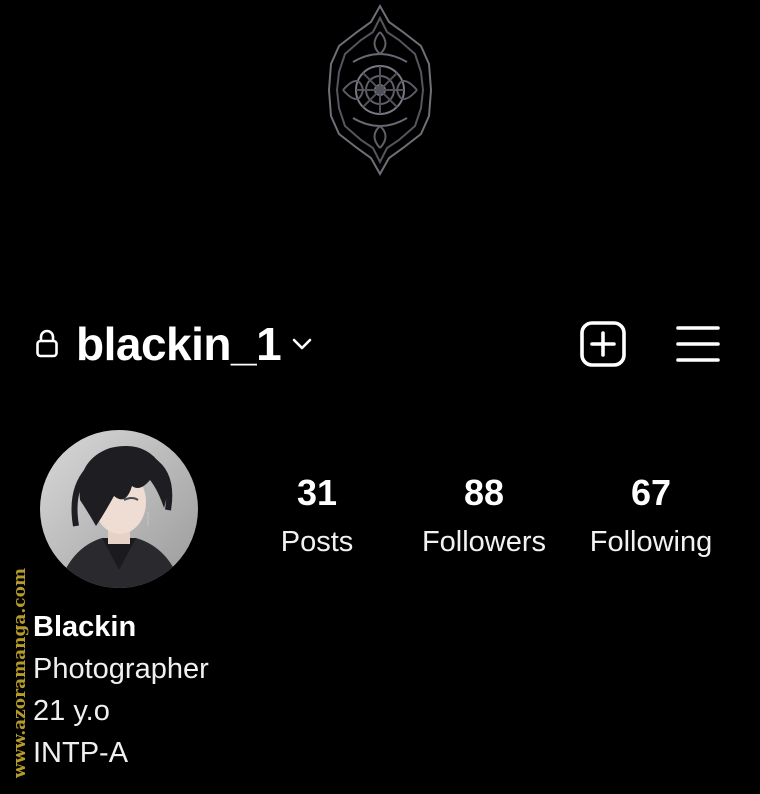 The height and width of the screenshot is (794, 760). I want to click on posts-count: 31, so click(317, 492).